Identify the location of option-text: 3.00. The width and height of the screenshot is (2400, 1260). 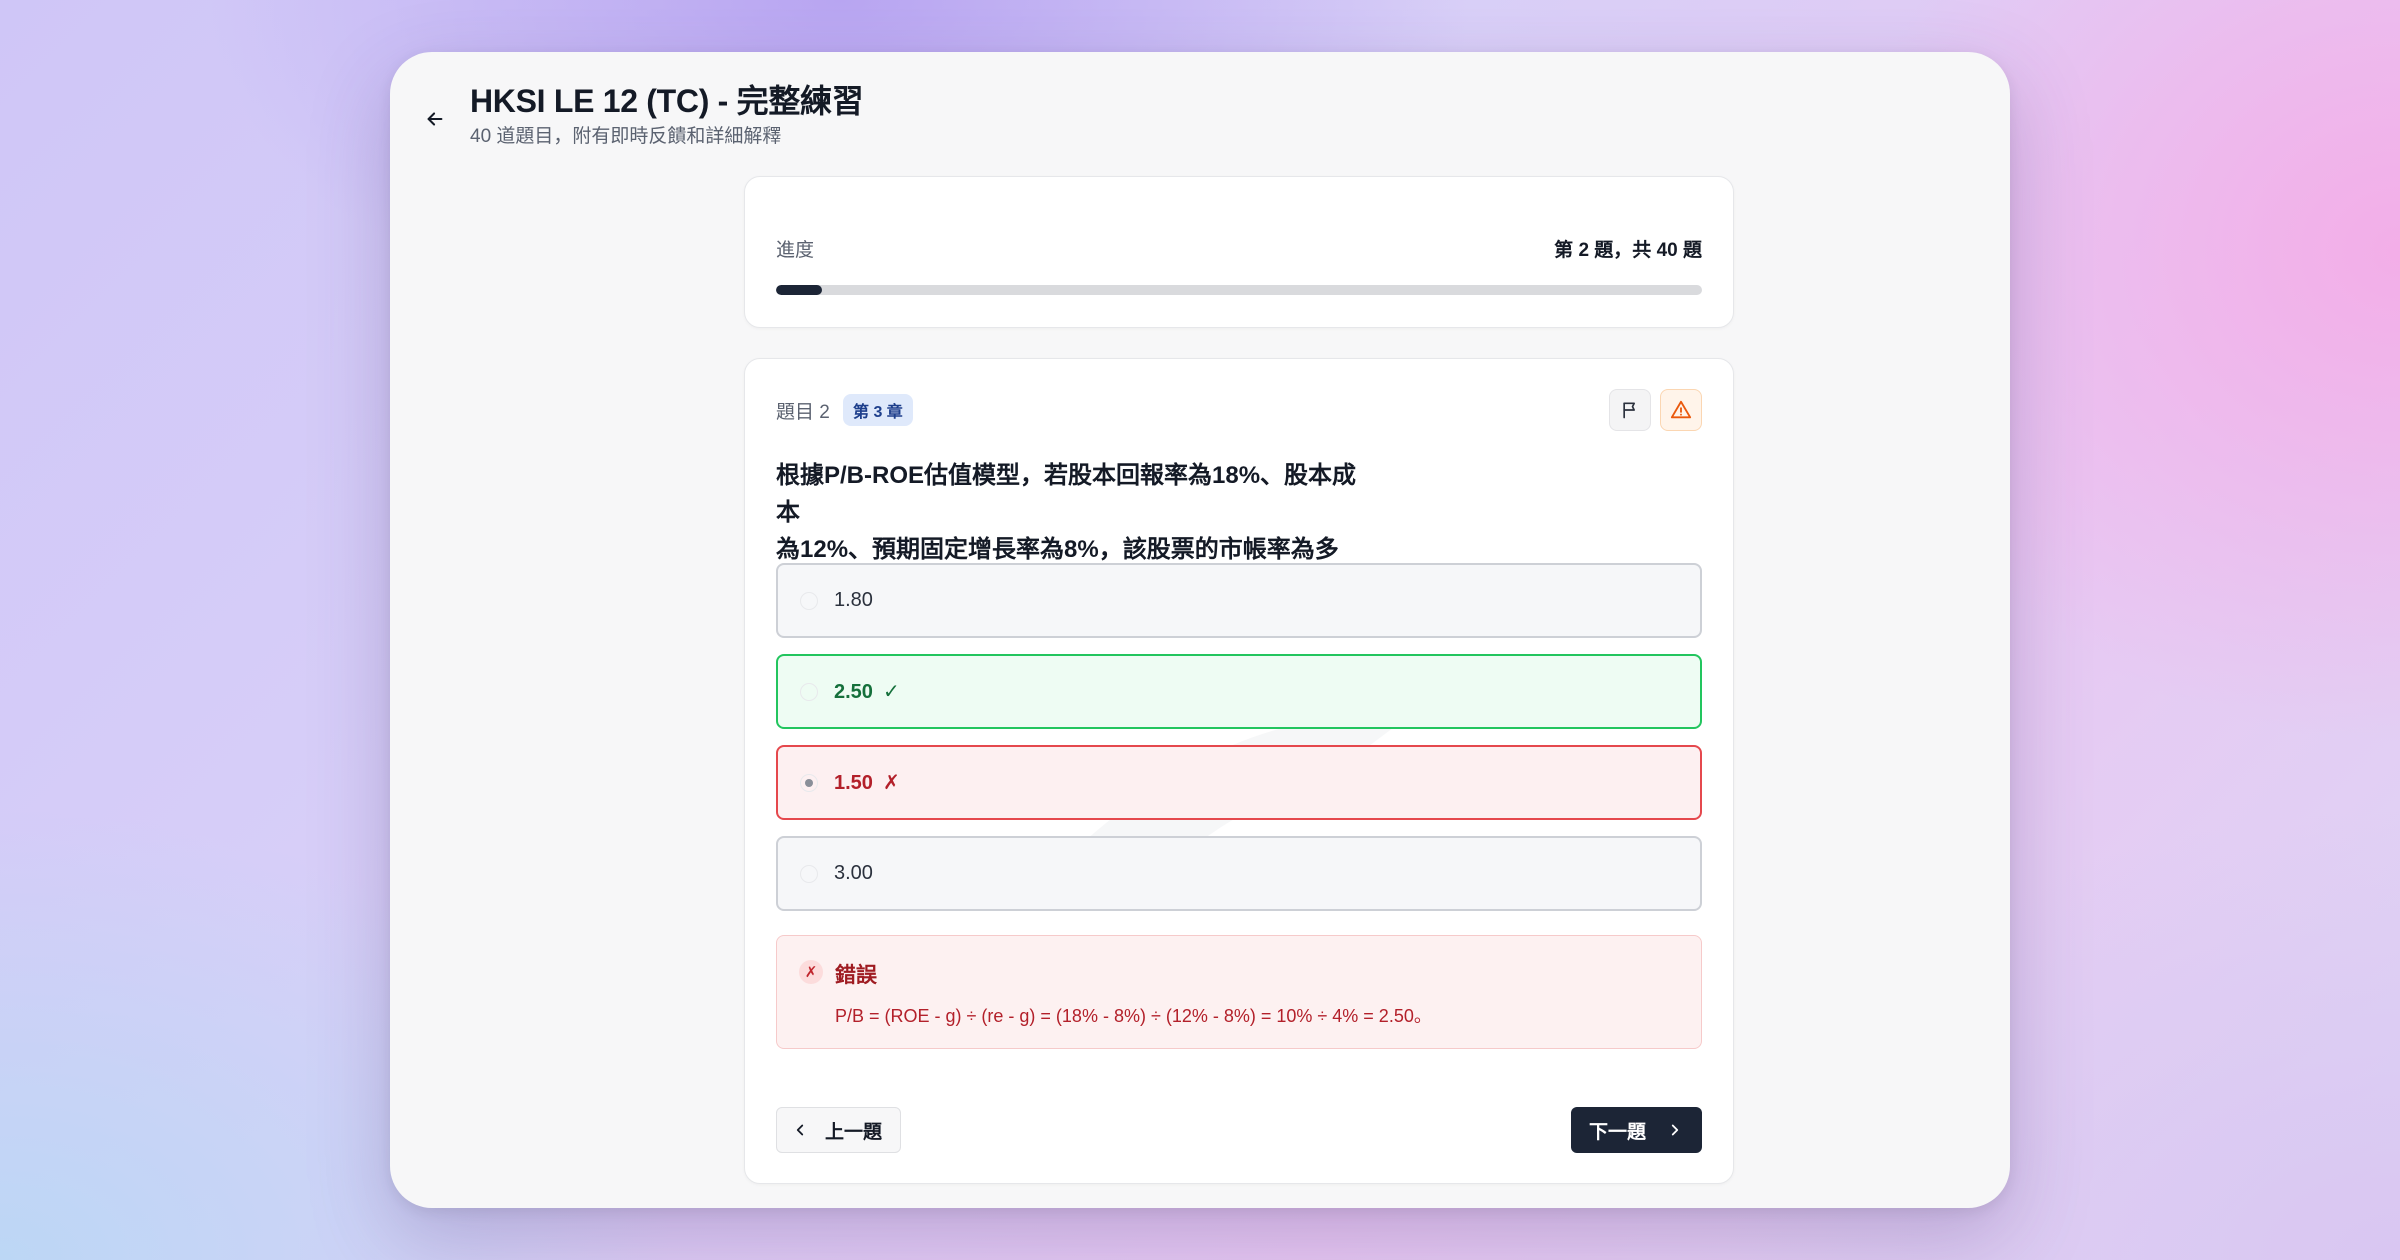
(853, 873).